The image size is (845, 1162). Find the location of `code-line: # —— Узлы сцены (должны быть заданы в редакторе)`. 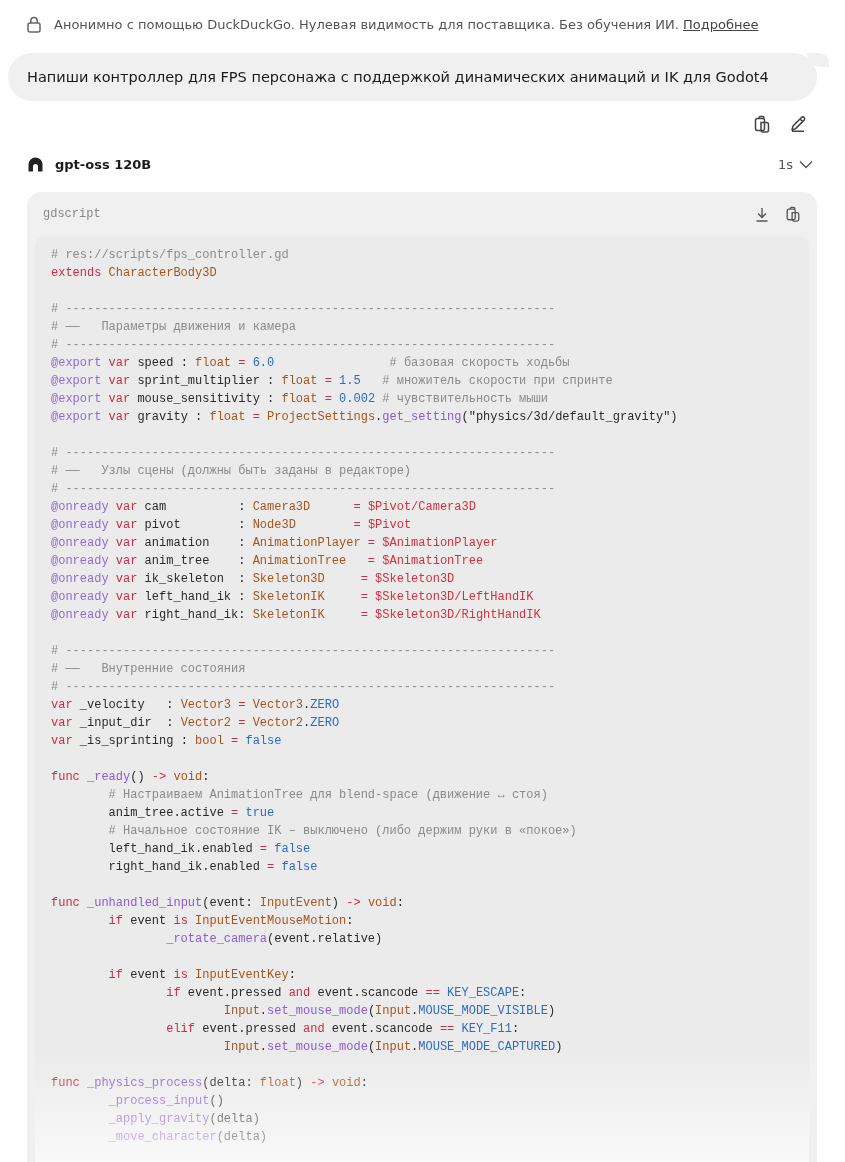

code-line: # —— Узлы сцены (должны быть заданы в редакторе) is located at coordinates (231, 471).